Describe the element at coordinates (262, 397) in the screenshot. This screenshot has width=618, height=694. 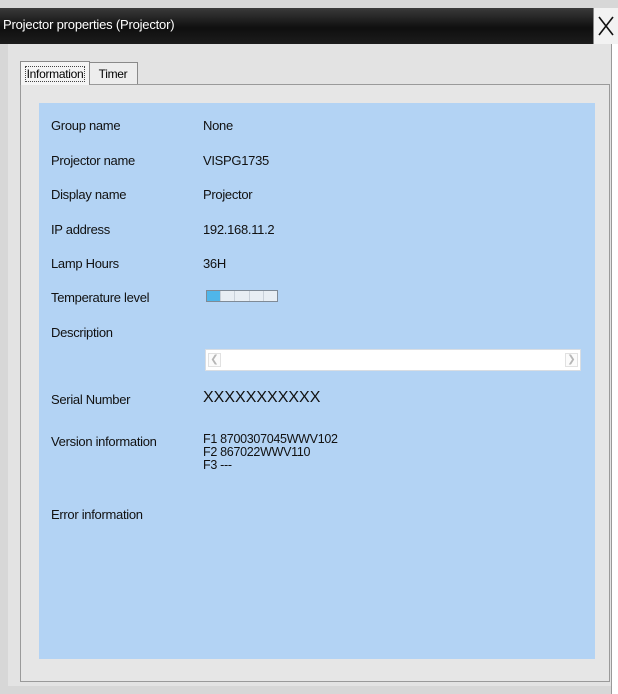
I see `serial-number-value: XXXXXXXXXXX` at that location.